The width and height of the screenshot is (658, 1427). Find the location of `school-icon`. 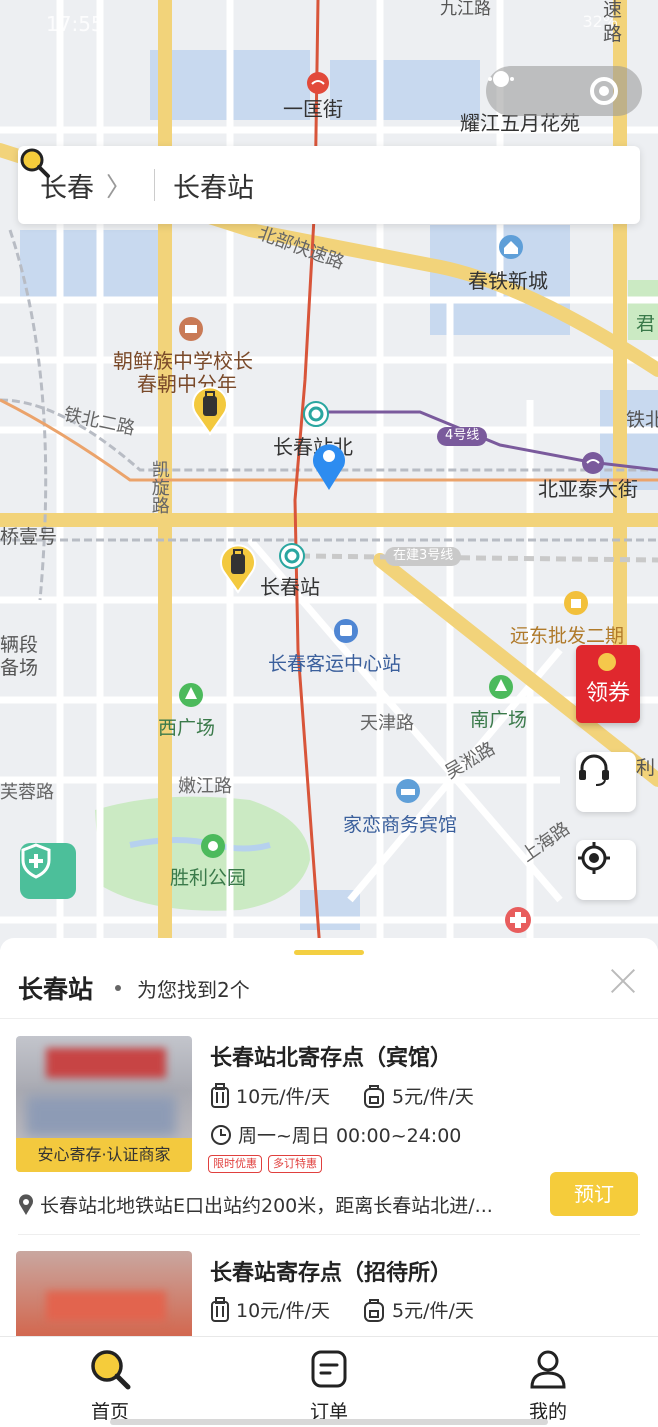

school-icon is located at coordinates (191, 329).